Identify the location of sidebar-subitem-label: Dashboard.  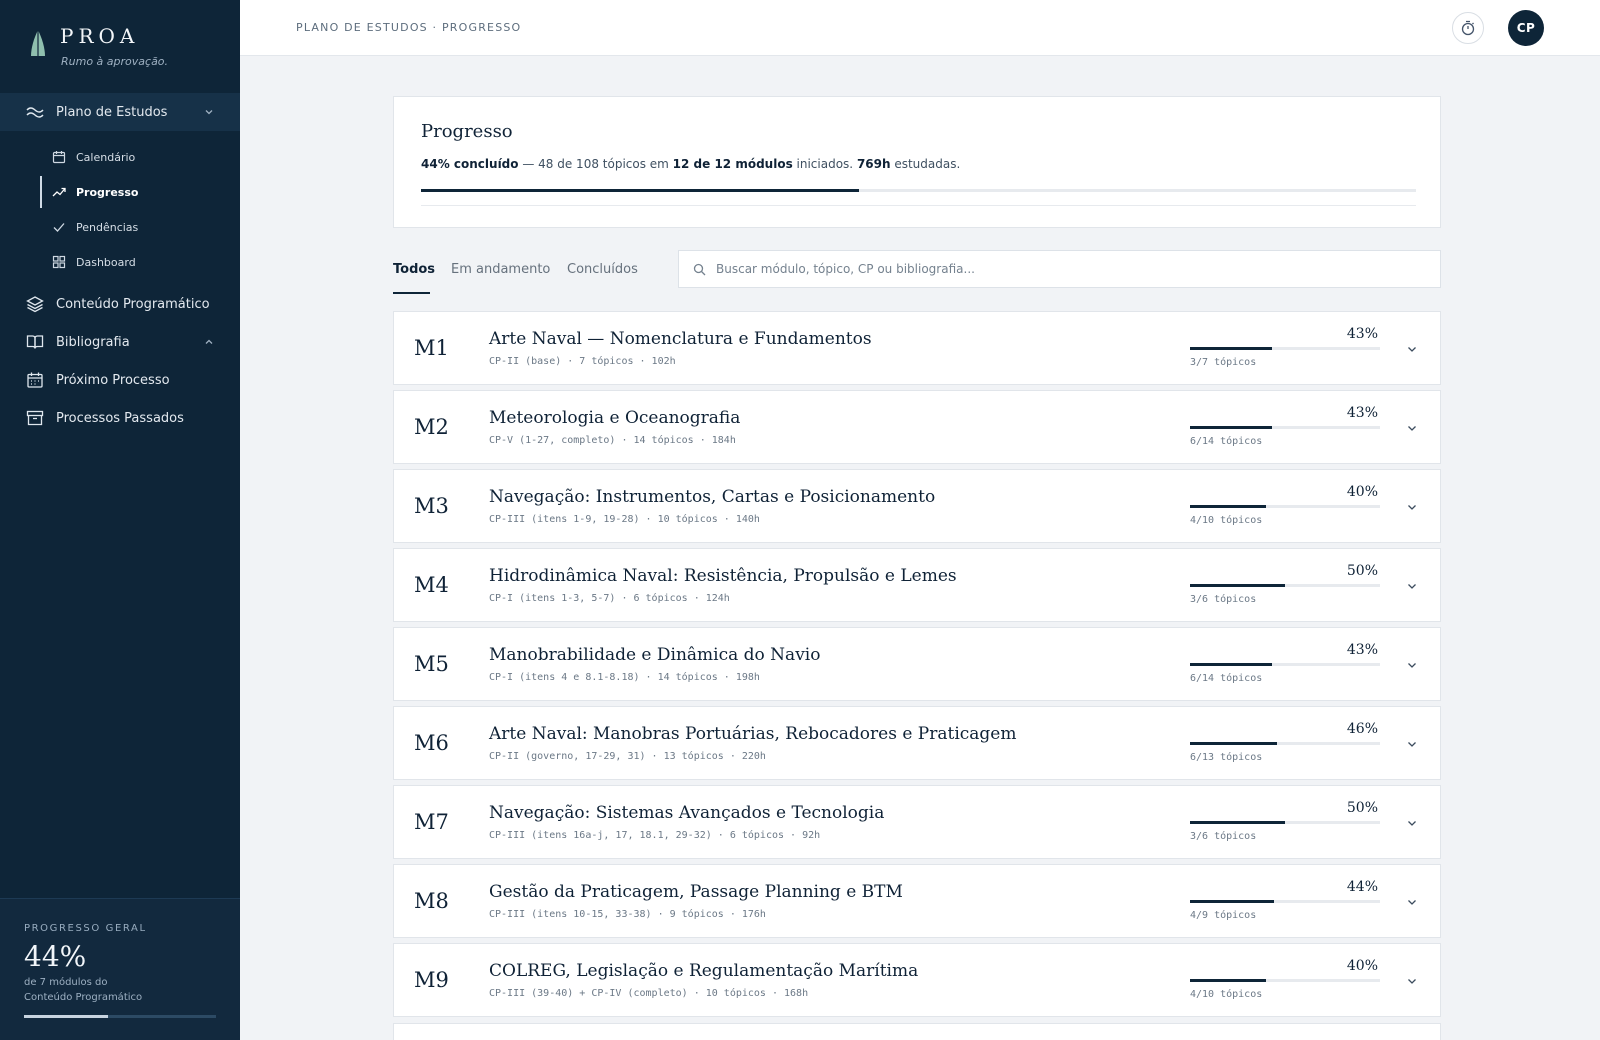
(106, 262).